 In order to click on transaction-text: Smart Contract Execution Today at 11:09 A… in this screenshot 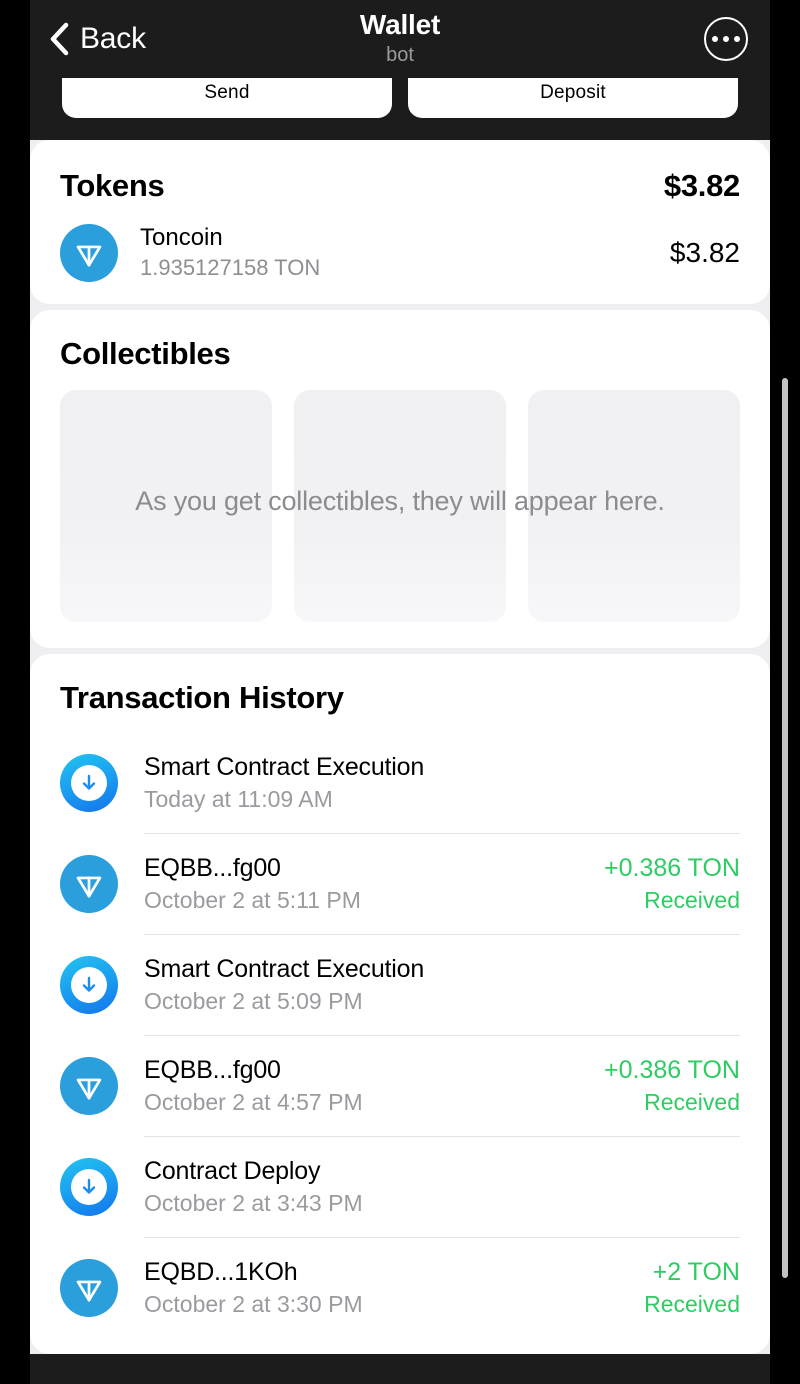, I will do `click(442, 783)`.